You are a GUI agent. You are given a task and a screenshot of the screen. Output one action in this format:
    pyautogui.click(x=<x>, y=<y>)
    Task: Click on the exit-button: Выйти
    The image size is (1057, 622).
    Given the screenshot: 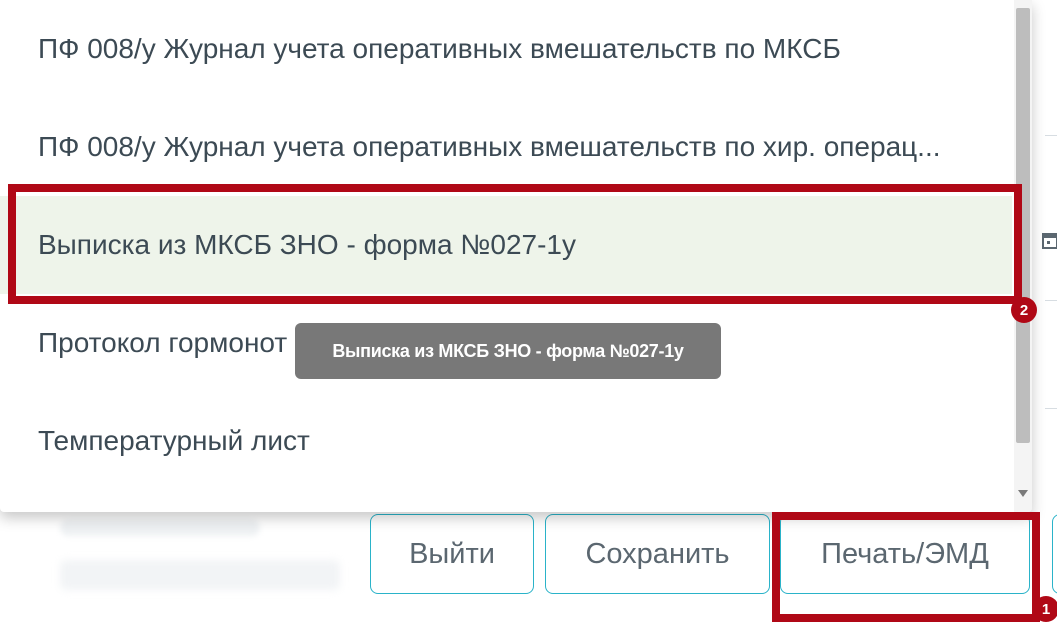 What is the action you would take?
    pyautogui.click(x=452, y=554)
    